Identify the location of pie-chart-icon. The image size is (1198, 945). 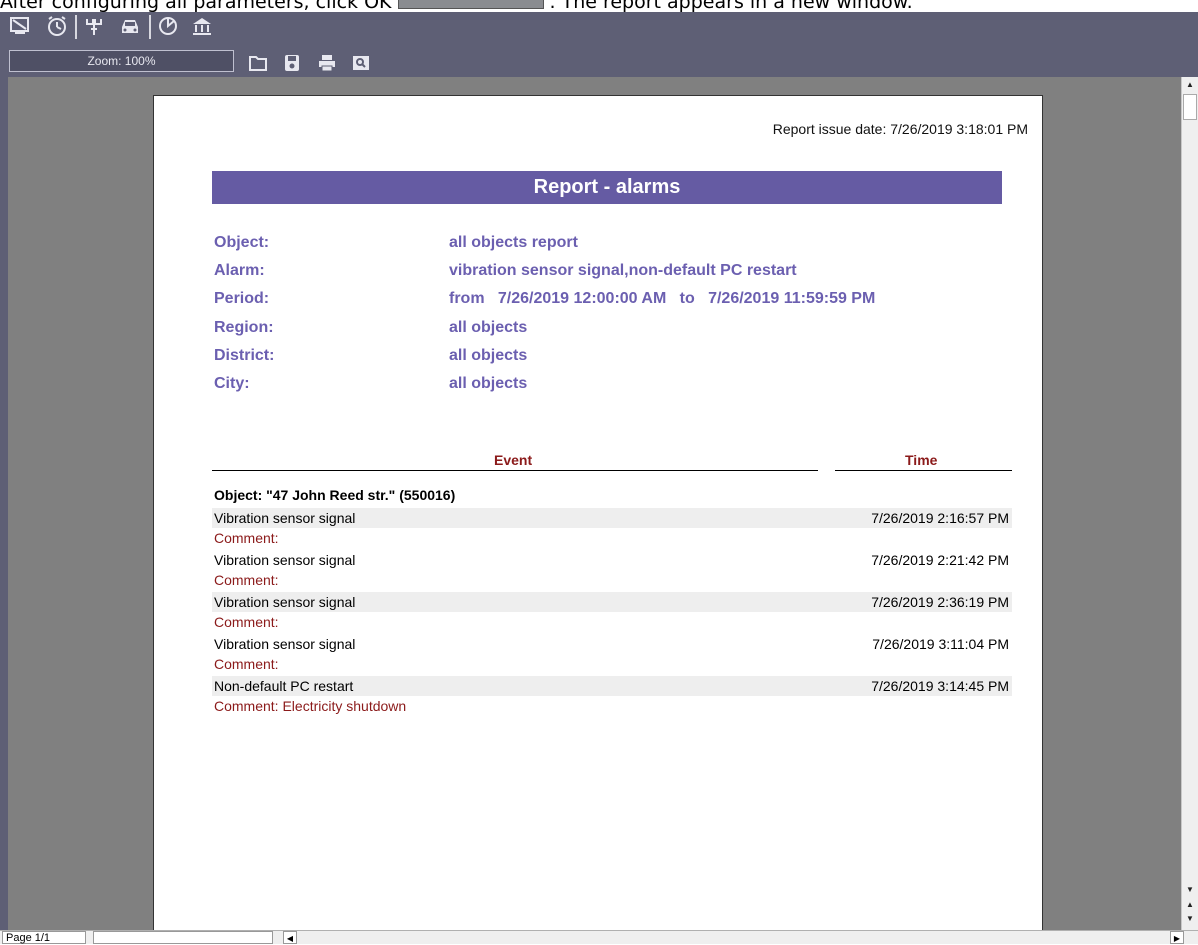
(168, 26).